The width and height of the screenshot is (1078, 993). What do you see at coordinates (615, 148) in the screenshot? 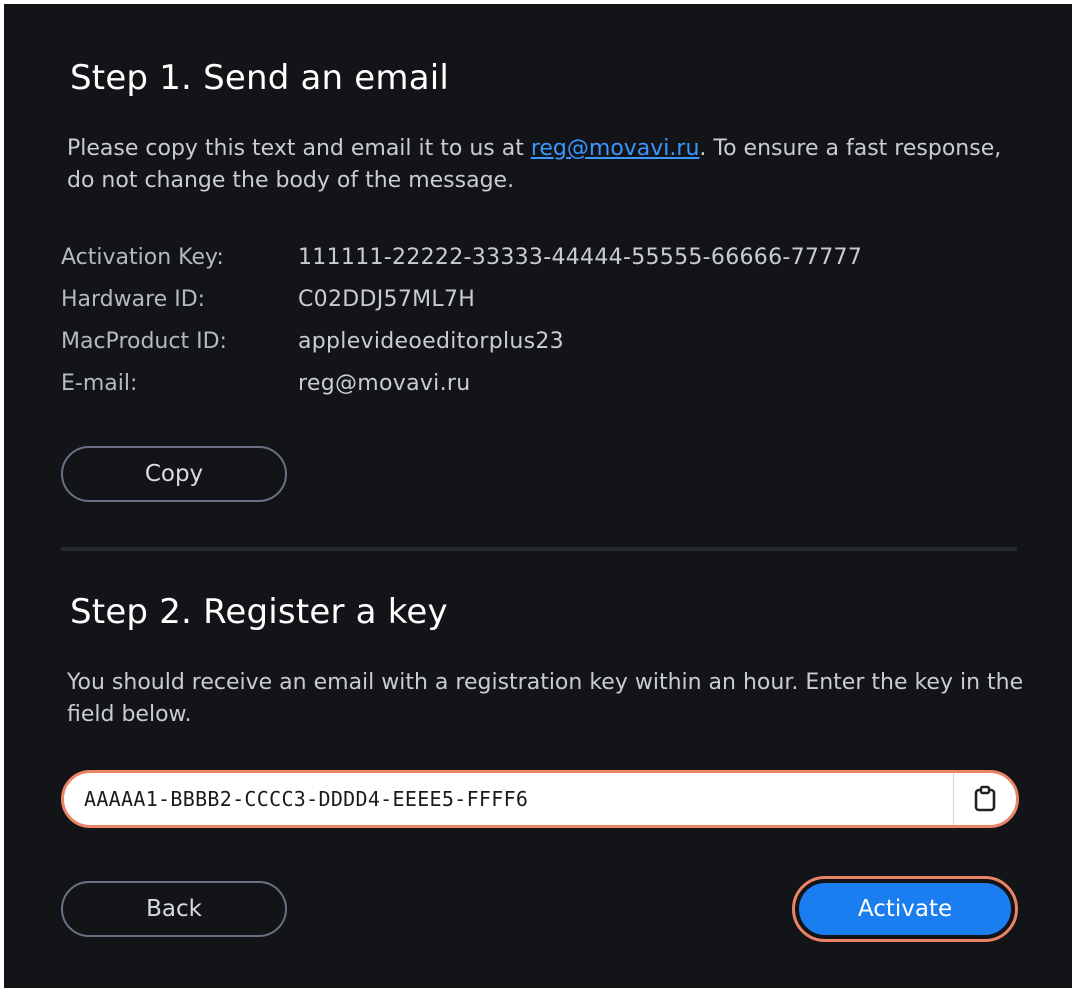
I see `email-link: reg@movavi.ru` at bounding box center [615, 148].